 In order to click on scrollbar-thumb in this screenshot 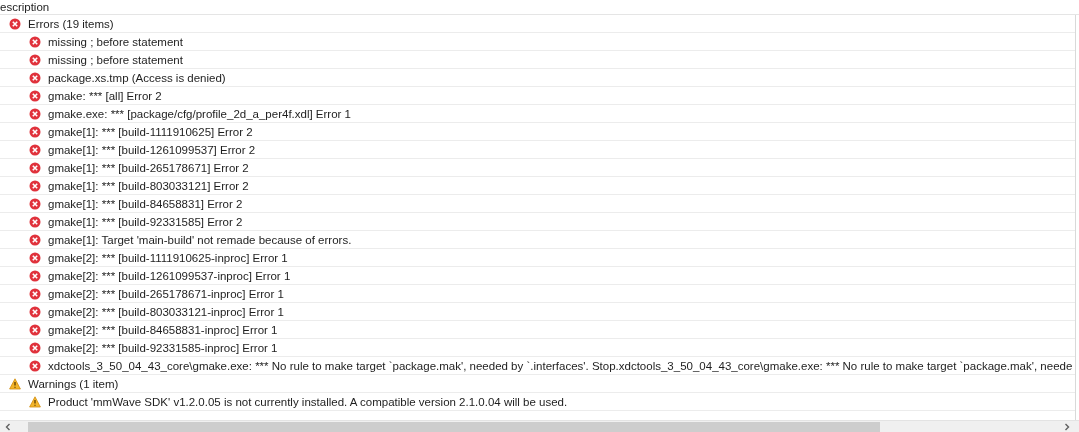, I will do `click(454, 426)`.